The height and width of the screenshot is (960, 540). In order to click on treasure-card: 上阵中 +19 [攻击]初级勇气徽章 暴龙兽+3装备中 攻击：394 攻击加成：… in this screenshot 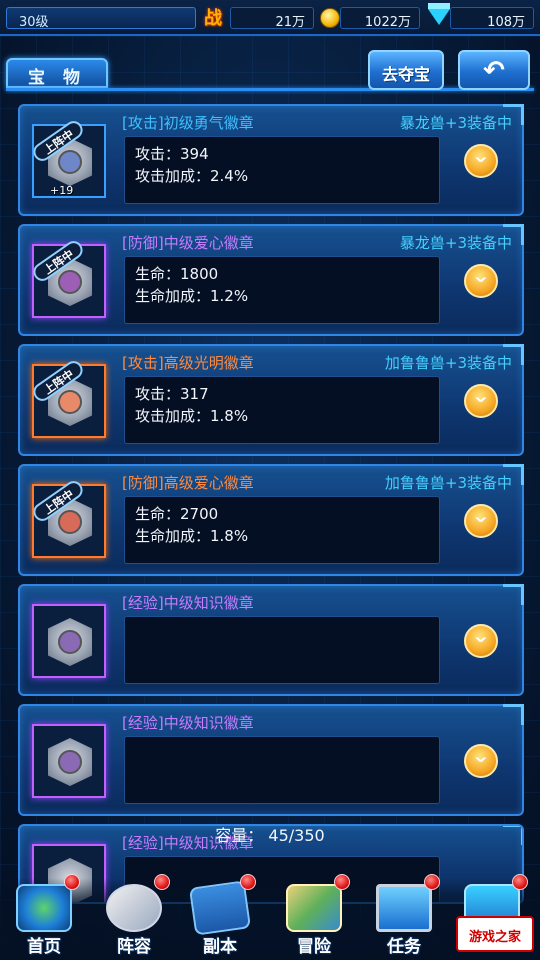, I will do `click(271, 160)`.